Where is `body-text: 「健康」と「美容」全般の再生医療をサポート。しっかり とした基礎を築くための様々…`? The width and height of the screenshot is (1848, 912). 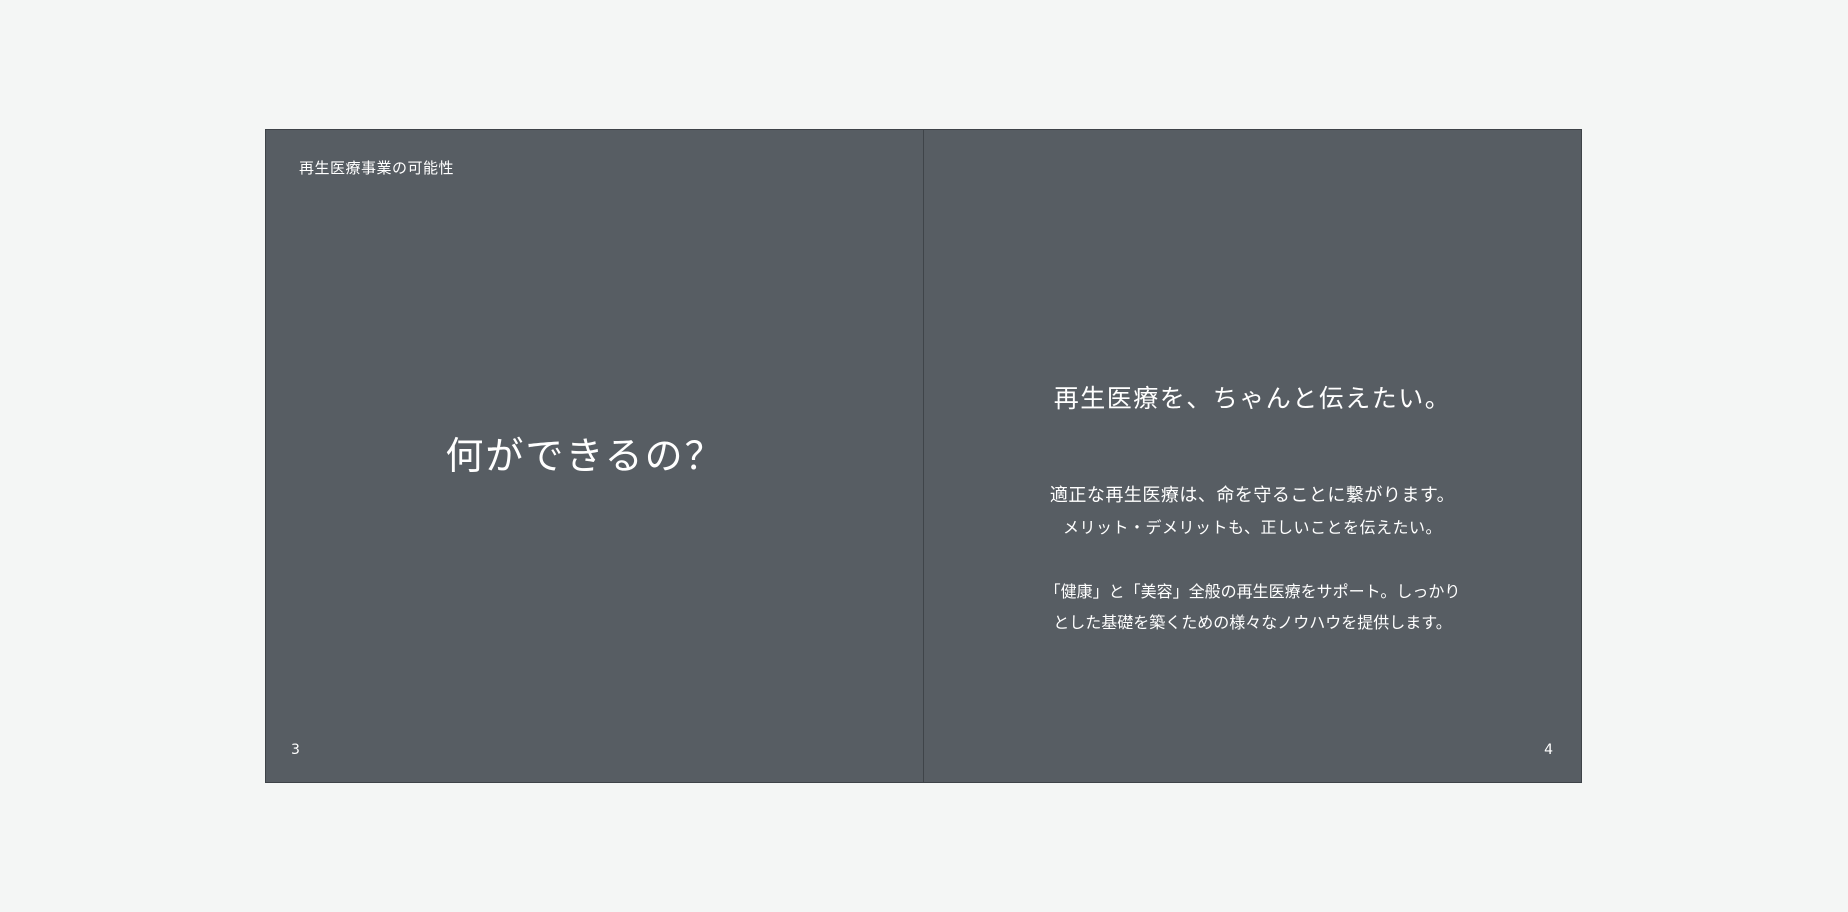 body-text: 「健康」と「美容」全般の再生医療をサポート。しっかり とした基礎を築くための様々… is located at coordinates (1252, 607).